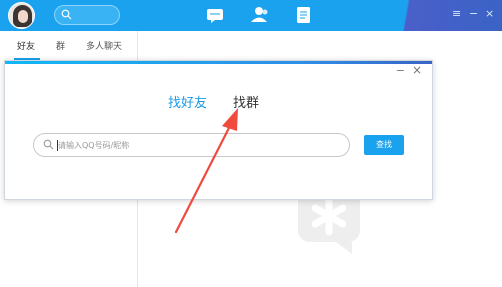 This screenshot has height=287, width=502. I want to click on messages-icon, so click(215, 15).